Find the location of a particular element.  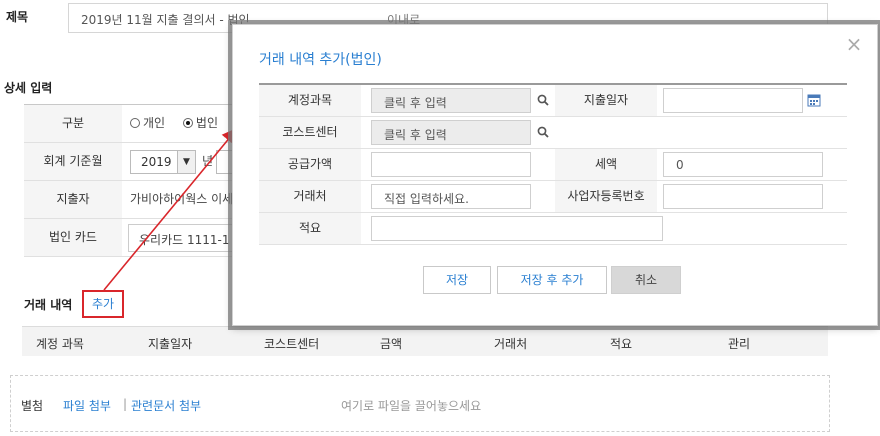

biz-no-label: 사업자등록번호 is located at coordinates (606, 196).